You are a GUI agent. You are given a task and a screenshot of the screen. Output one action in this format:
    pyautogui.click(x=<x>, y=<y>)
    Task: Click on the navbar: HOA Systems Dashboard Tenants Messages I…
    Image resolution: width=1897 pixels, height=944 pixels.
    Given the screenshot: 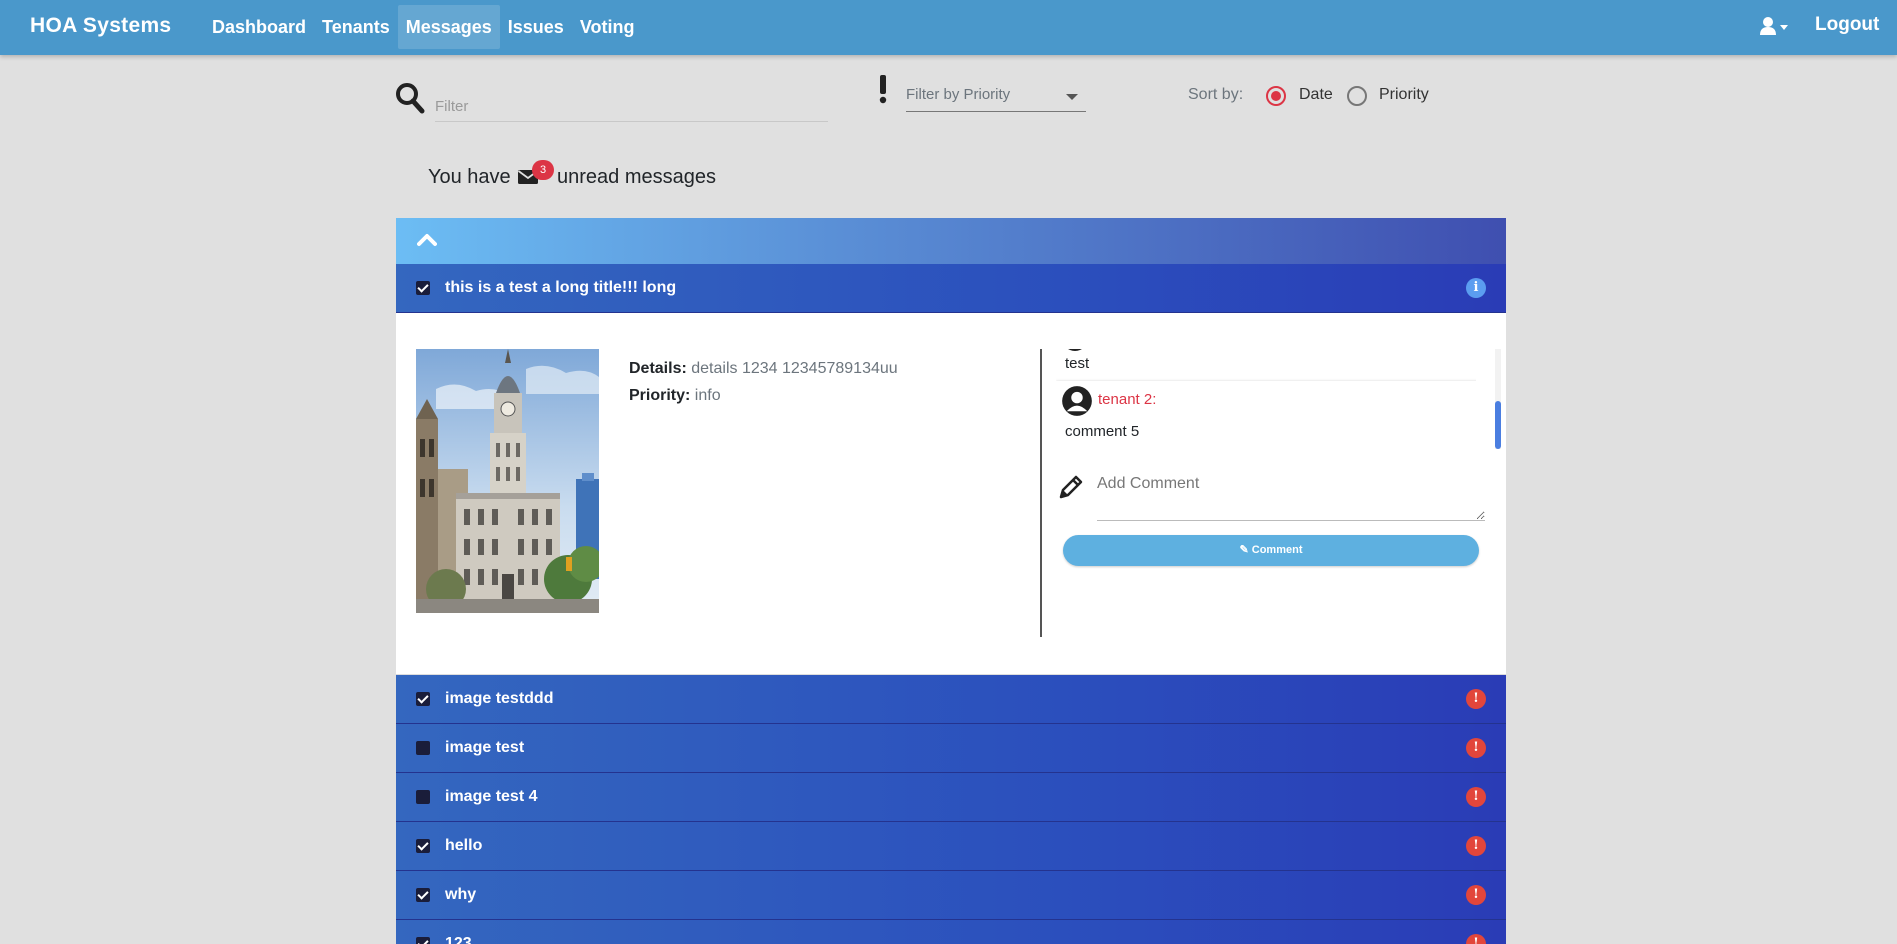 What is the action you would take?
    pyautogui.click(x=948, y=27)
    